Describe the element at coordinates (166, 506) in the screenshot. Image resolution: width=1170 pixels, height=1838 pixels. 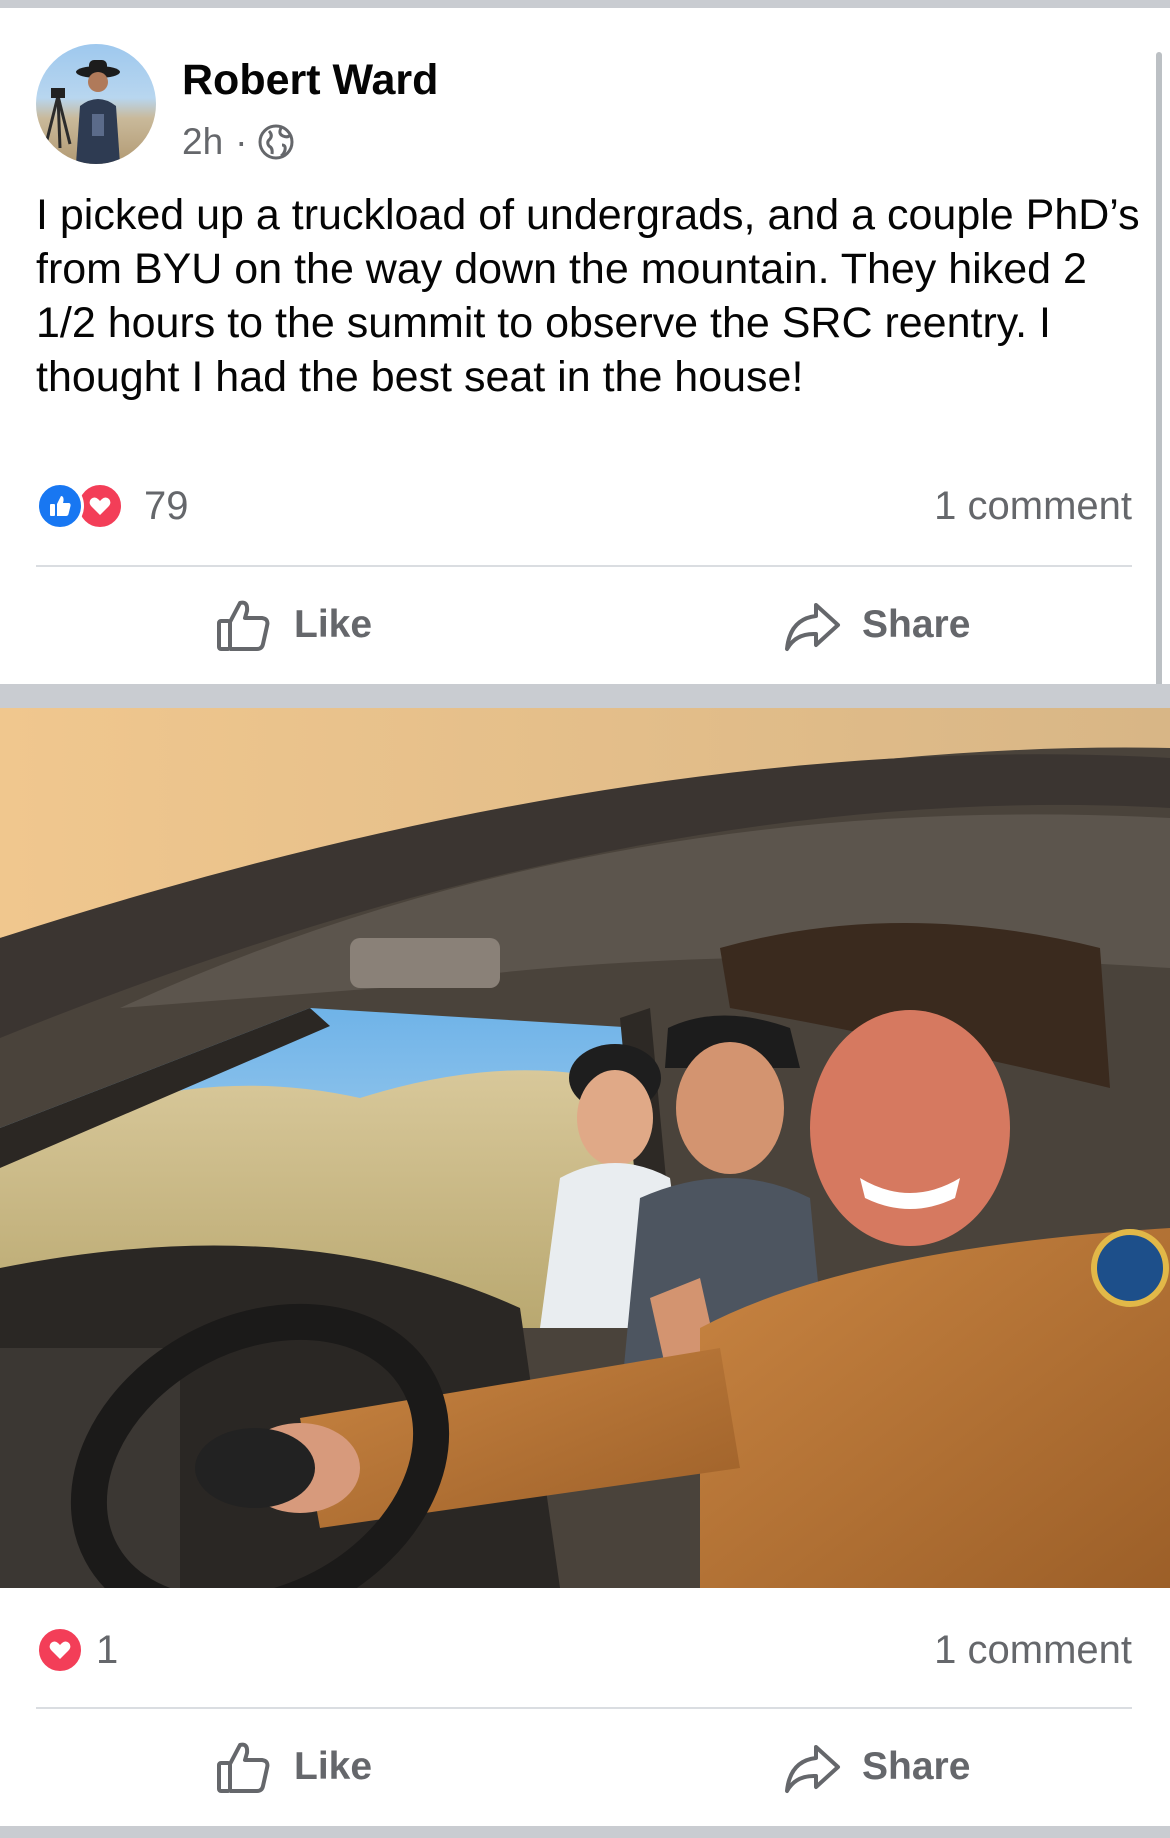
I see `reaction-count: 79` at that location.